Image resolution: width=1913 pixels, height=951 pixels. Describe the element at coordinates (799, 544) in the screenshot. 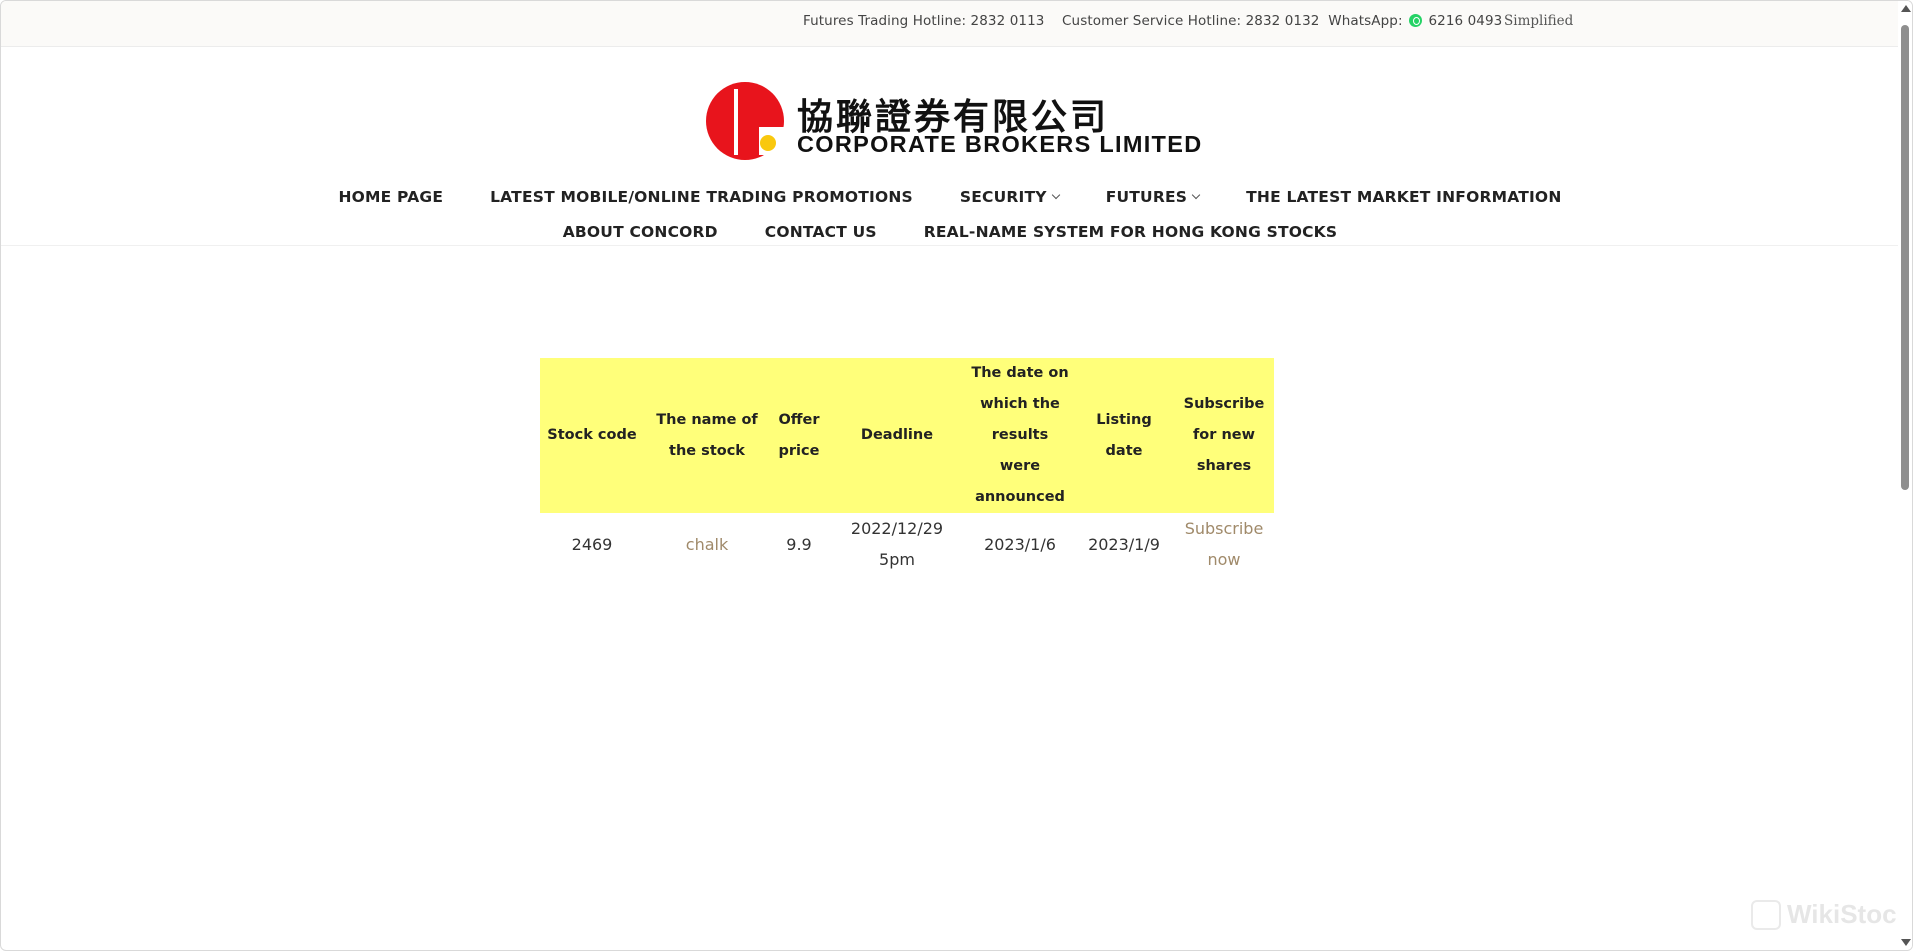

I see `cell-offer-price: 9.9` at that location.